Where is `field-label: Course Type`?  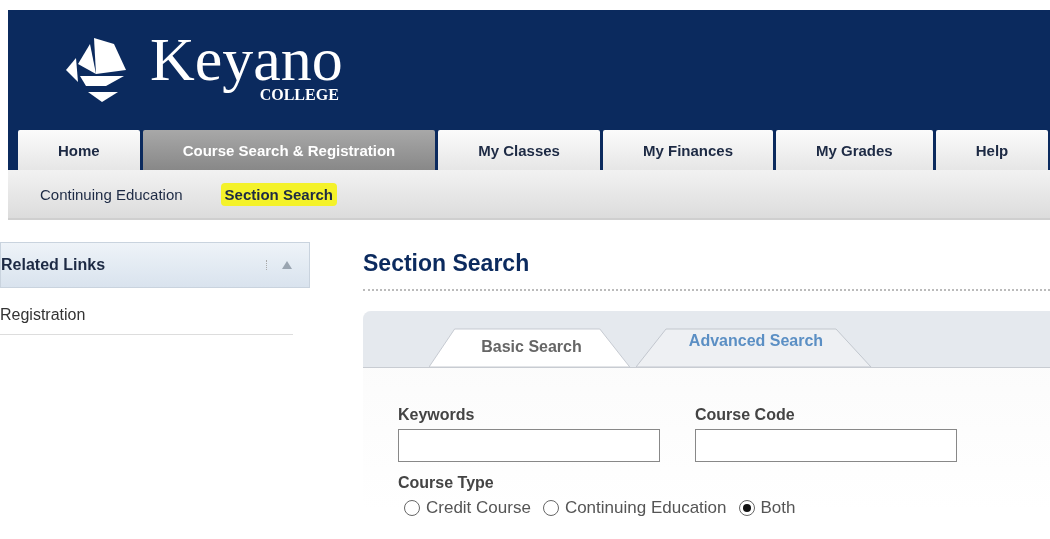 field-label: Course Type is located at coordinates (446, 482).